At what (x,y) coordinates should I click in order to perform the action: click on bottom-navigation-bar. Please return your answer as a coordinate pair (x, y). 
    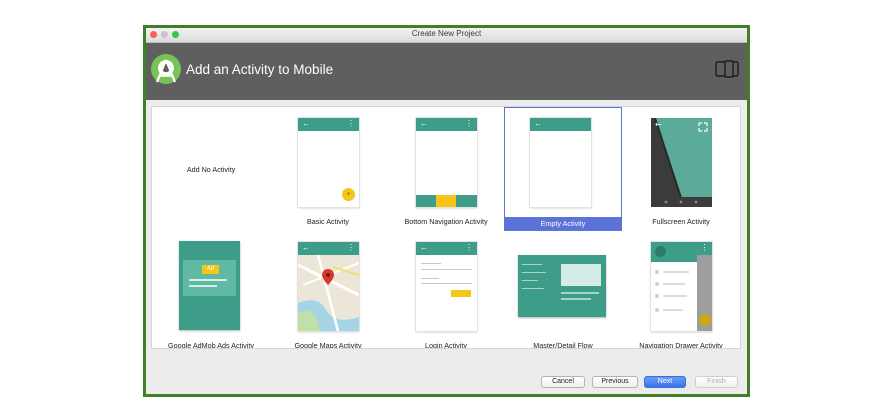
    Looking at the image, I should click on (446, 201).